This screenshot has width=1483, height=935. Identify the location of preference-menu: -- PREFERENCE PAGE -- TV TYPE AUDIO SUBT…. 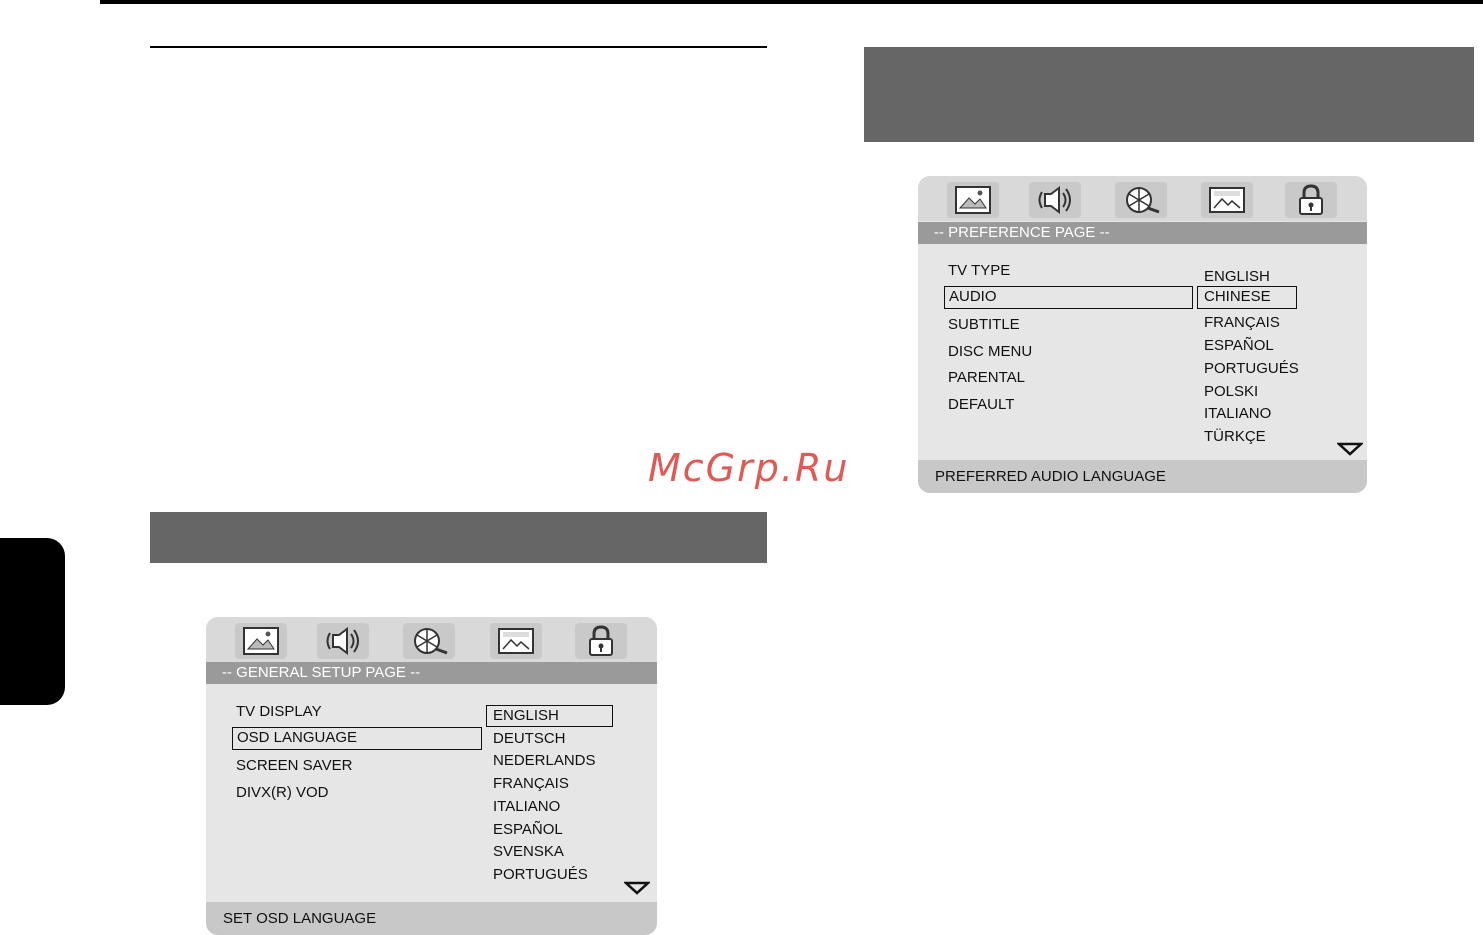
(1142, 334).